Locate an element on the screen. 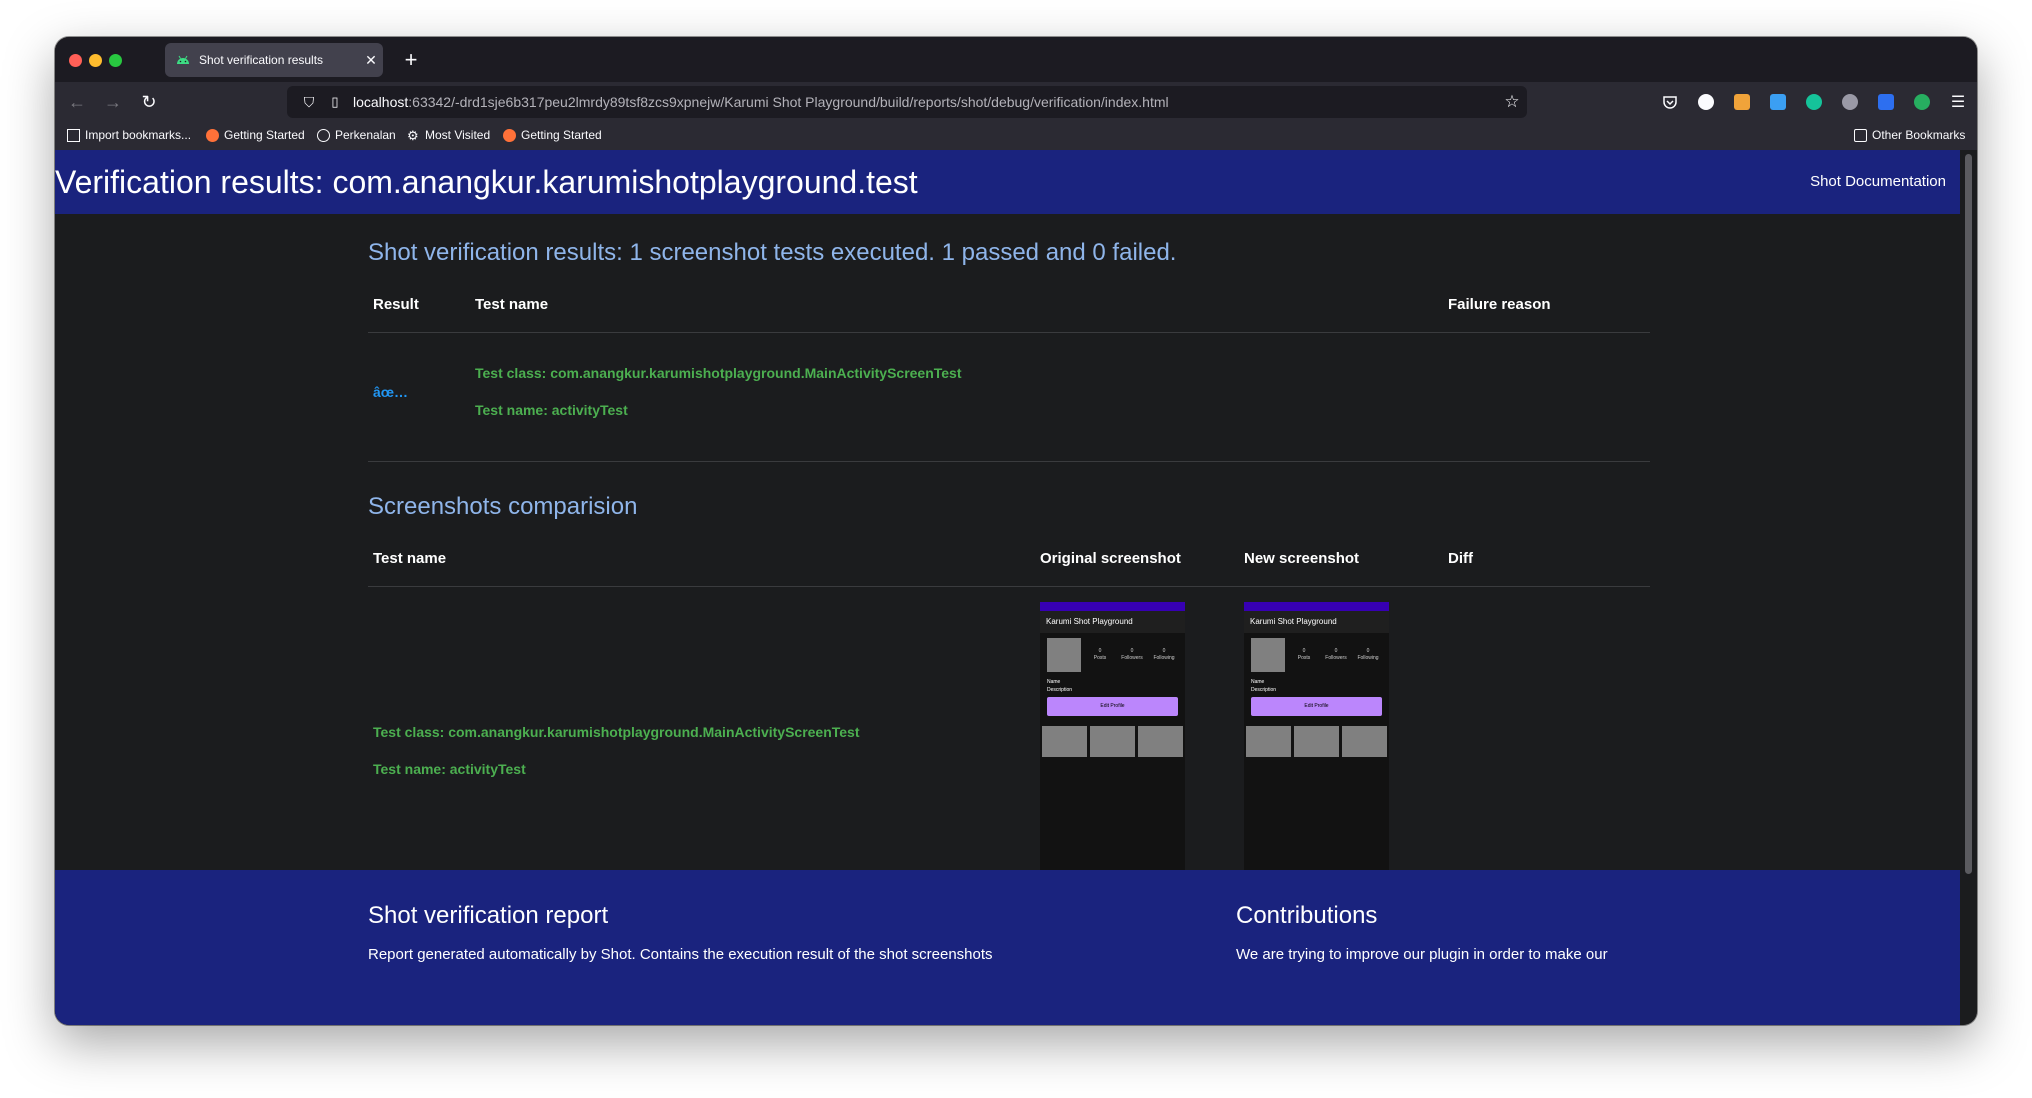 The width and height of the screenshot is (2032, 1098). phone-status-bar is located at coordinates (1112, 606).